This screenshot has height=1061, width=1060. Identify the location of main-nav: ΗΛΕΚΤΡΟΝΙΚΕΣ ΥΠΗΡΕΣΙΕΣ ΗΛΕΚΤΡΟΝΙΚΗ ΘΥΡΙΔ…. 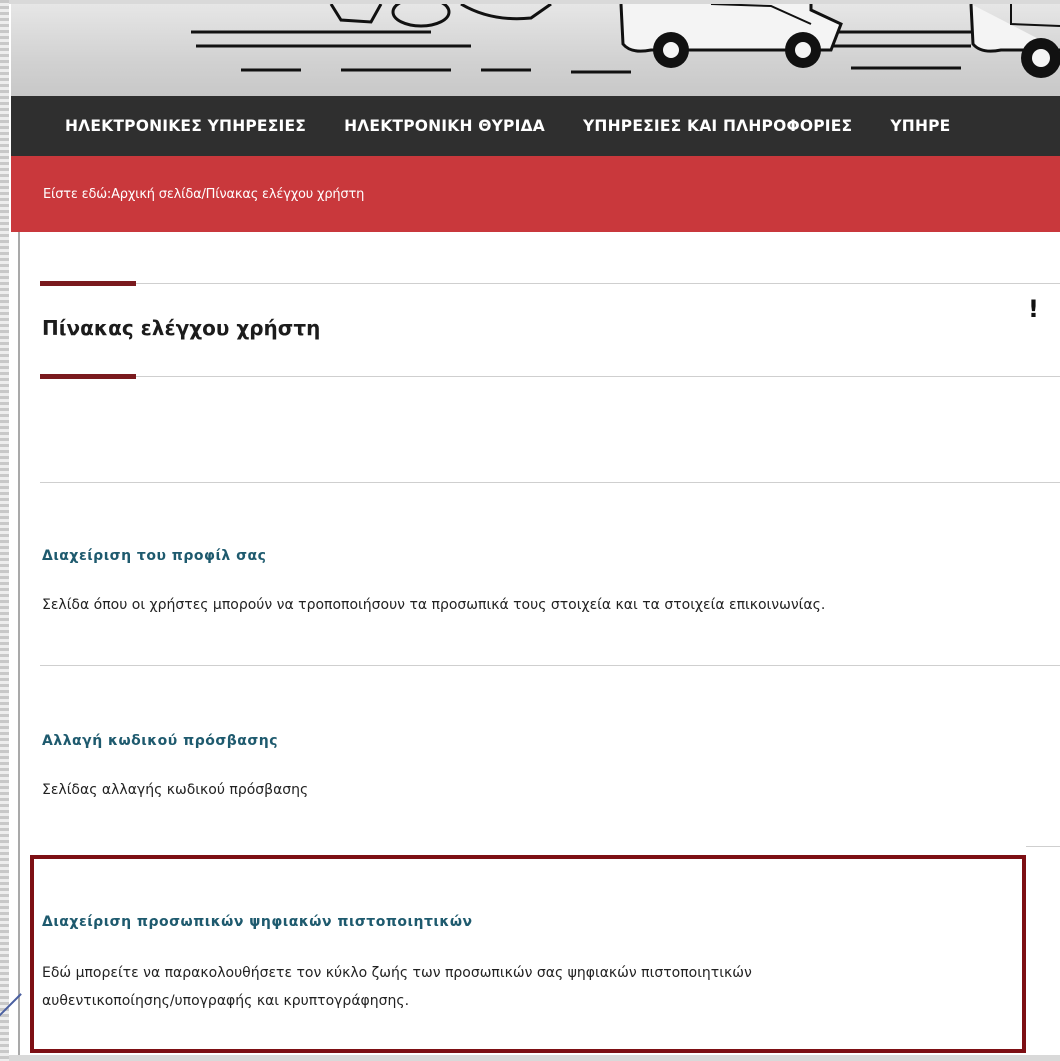
(535, 126).